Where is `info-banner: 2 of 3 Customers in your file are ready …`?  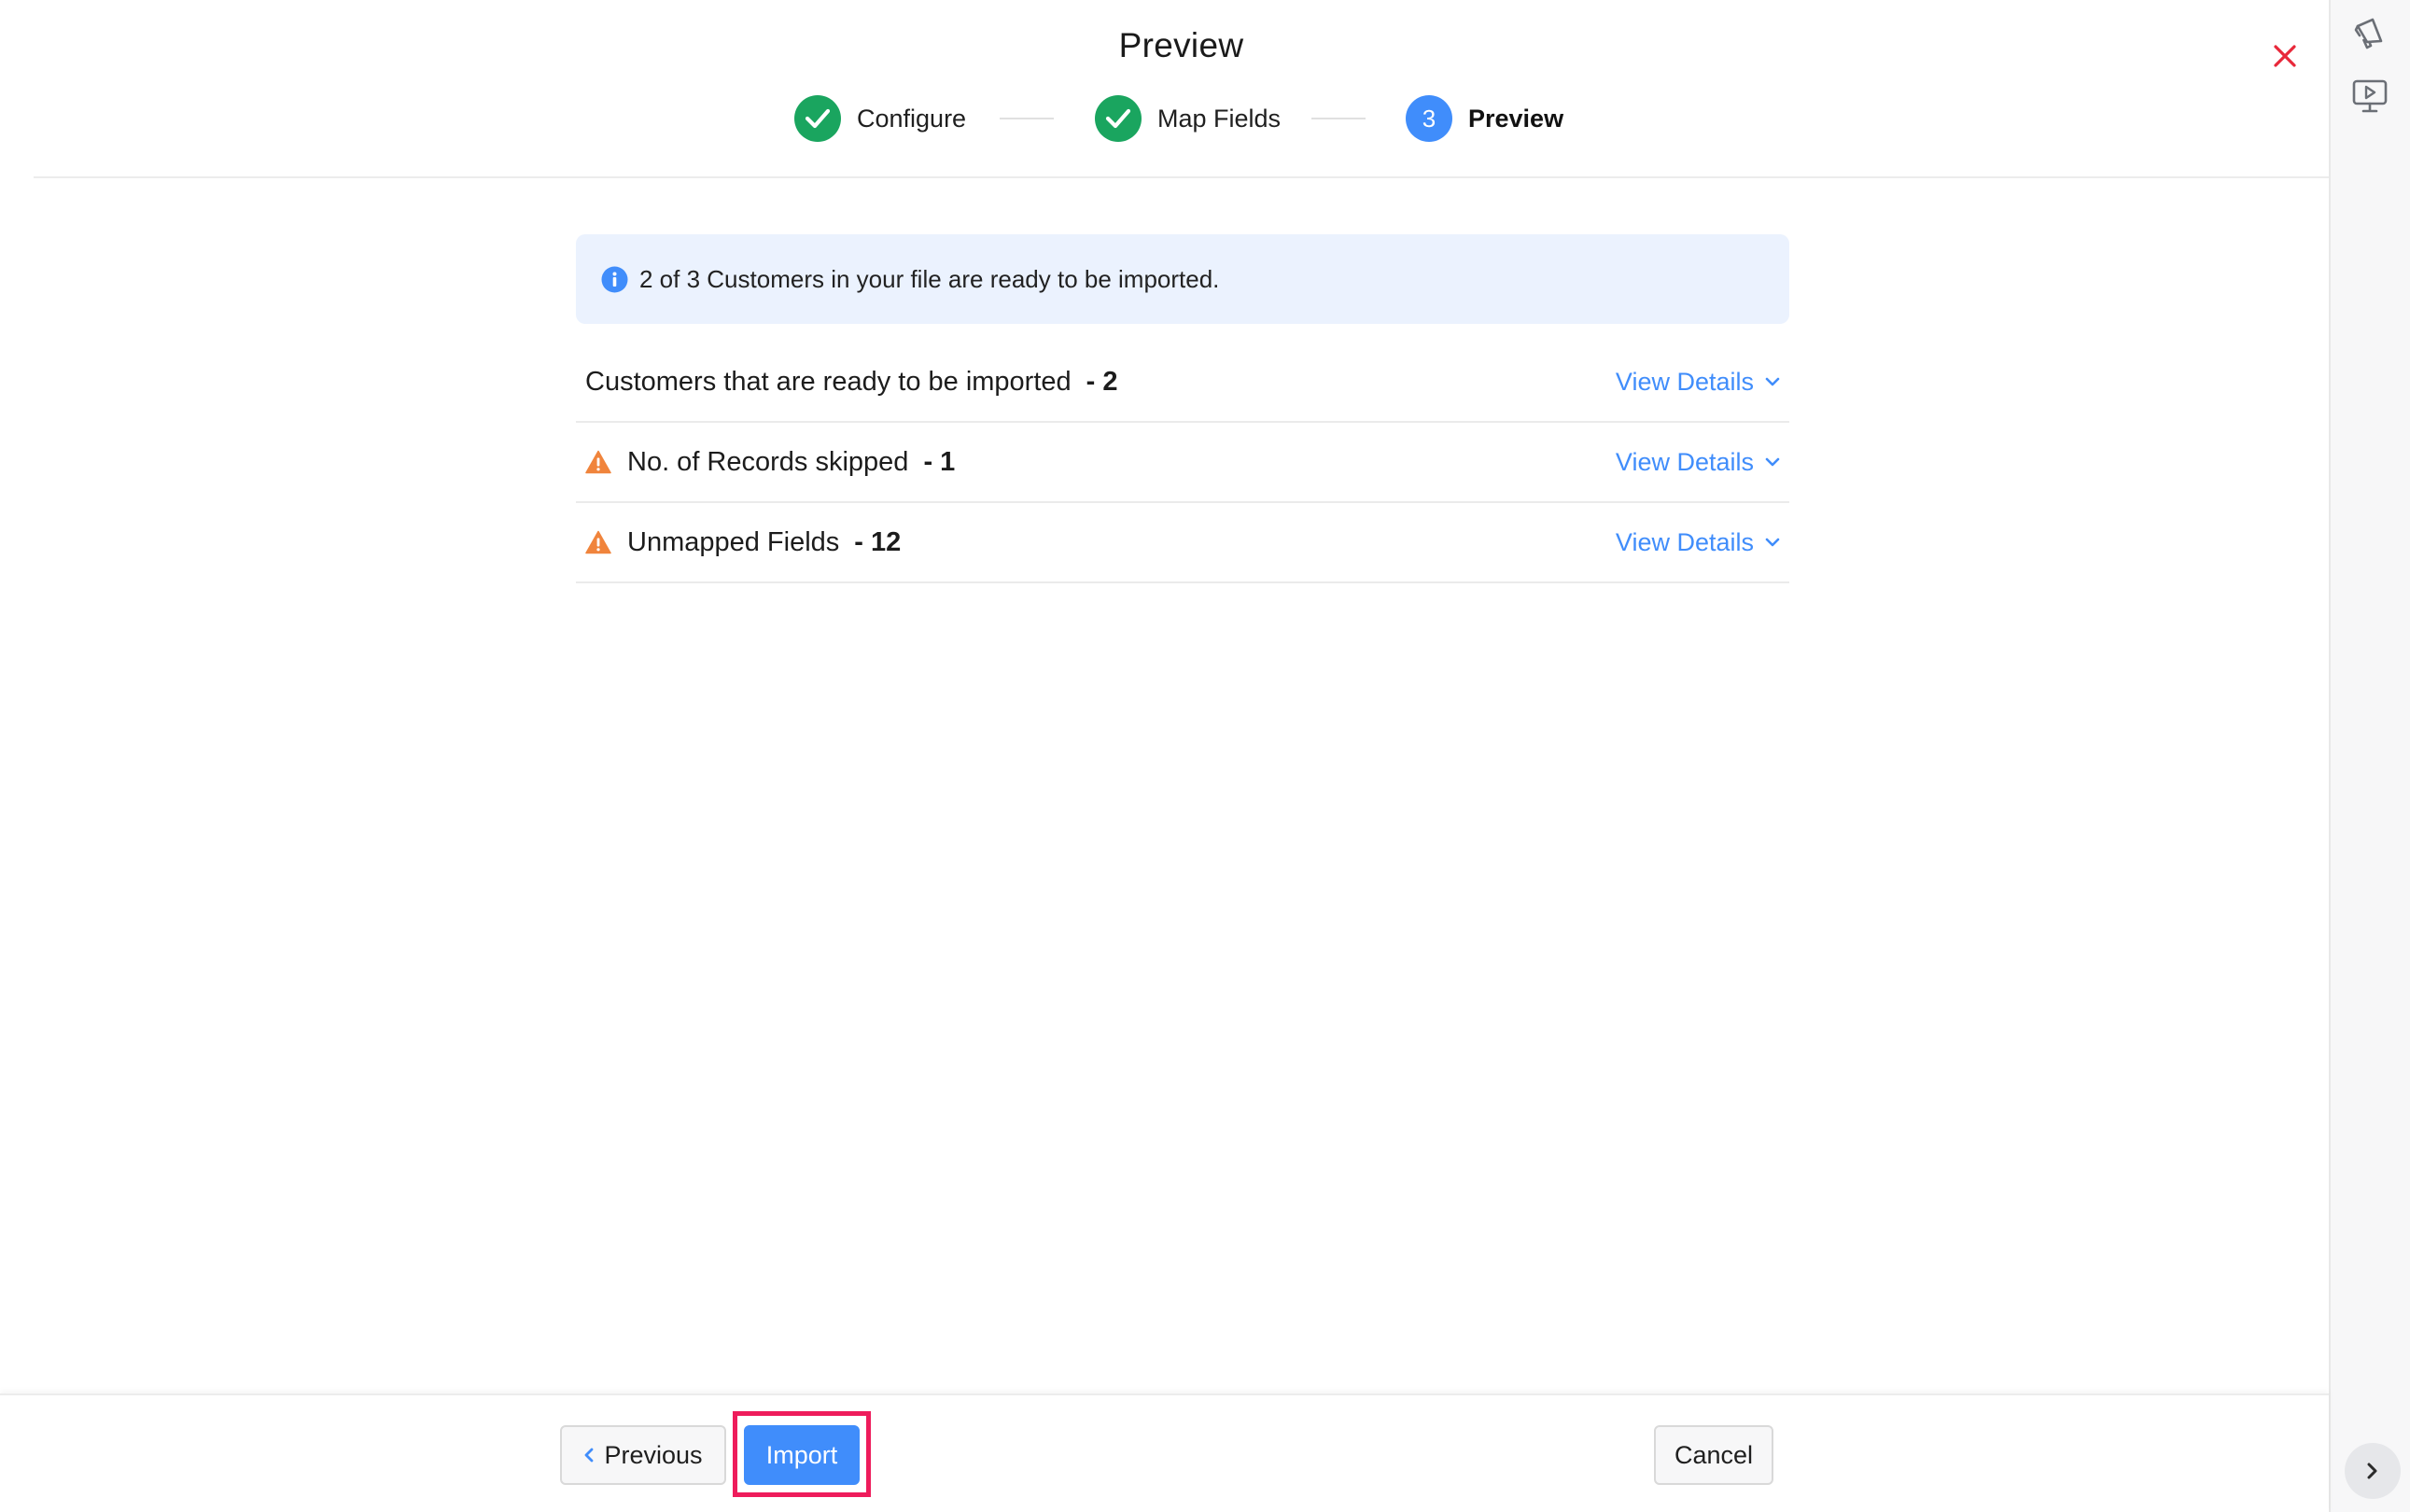 info-banner: 2 of 3 Customers in your file are ready … is located at coordinates (1182, 279).